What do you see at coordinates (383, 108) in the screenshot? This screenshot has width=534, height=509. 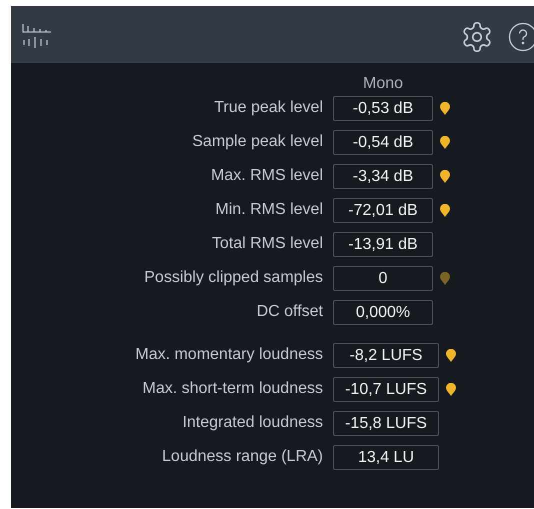 I see `value-field: -0,53 dB` at bounding box center [383, 108].